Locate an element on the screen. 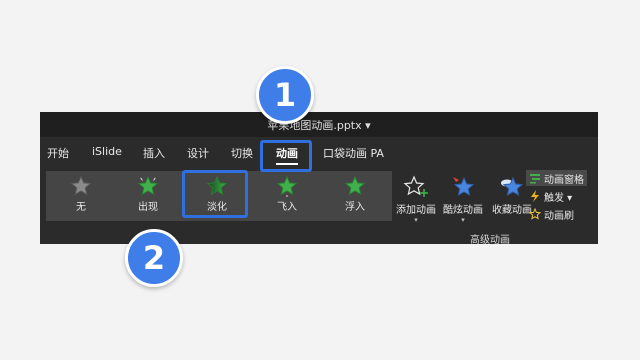  tab-pocket-animation: 口袋动画 PA is located at coordinates (353, 153).